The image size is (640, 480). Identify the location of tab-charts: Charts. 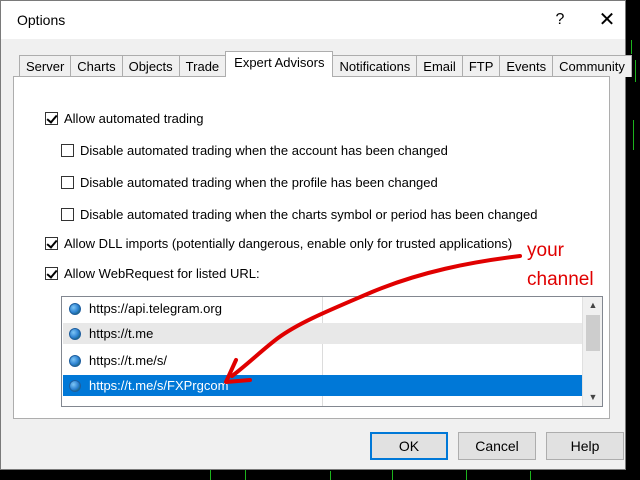
(96, 66).